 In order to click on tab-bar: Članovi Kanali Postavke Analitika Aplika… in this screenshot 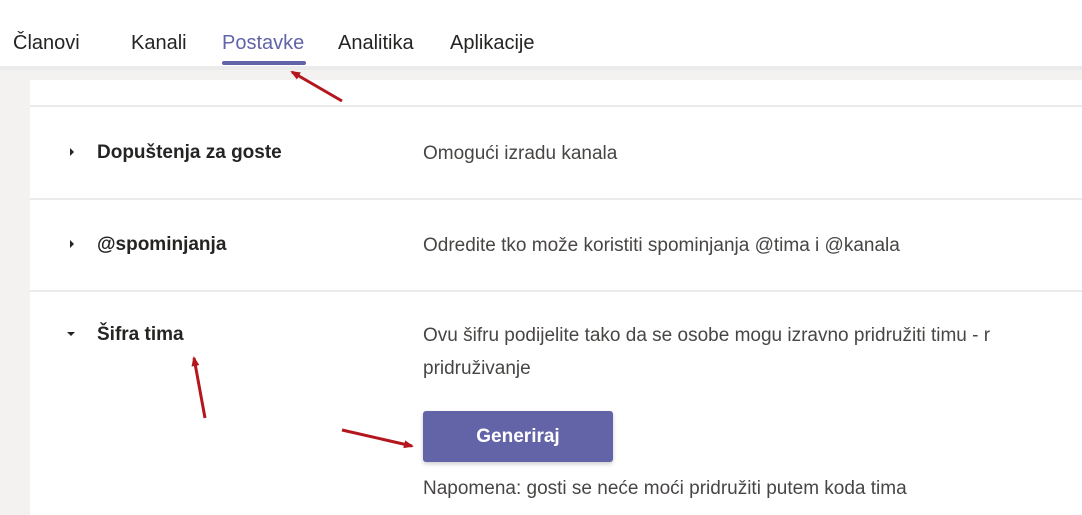, I will do `click(541, 35)`.